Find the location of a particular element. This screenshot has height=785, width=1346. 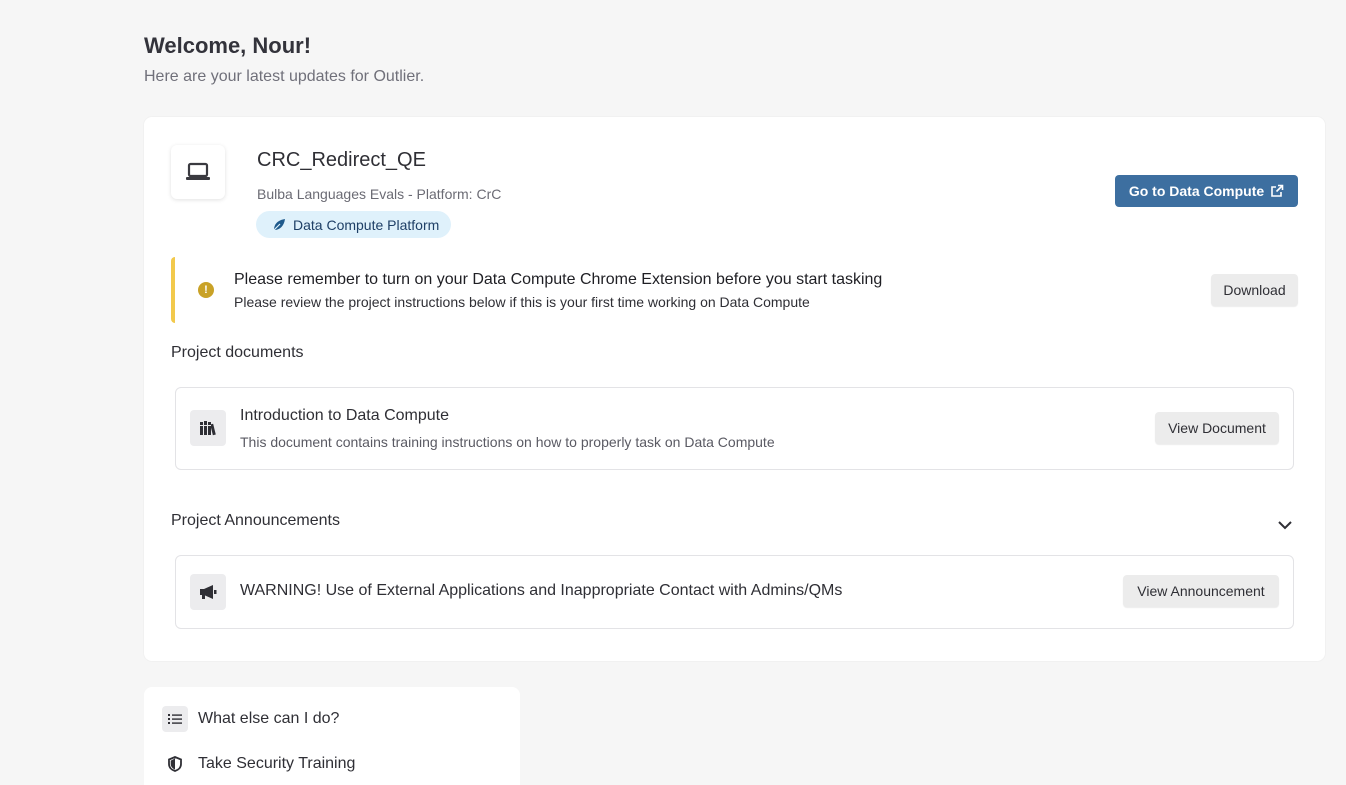

chevron-down-icon is located at coordinates (1285, 525).